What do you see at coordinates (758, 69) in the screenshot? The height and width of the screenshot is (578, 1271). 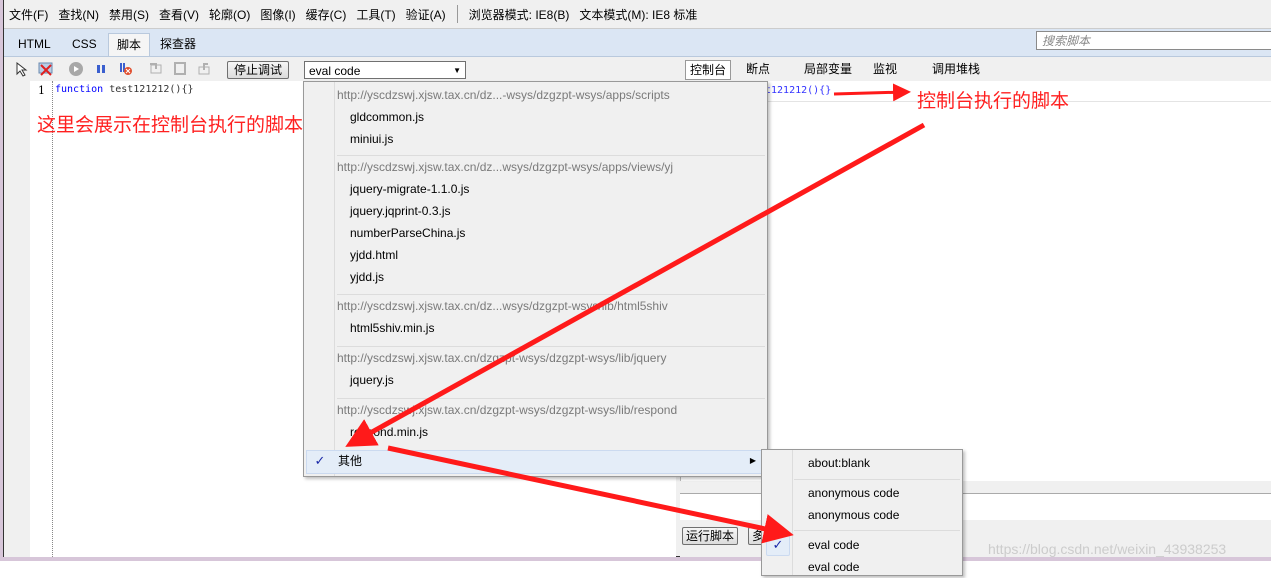 I see `tab-breakpoints: 断点` at bounding box center [758, 69].